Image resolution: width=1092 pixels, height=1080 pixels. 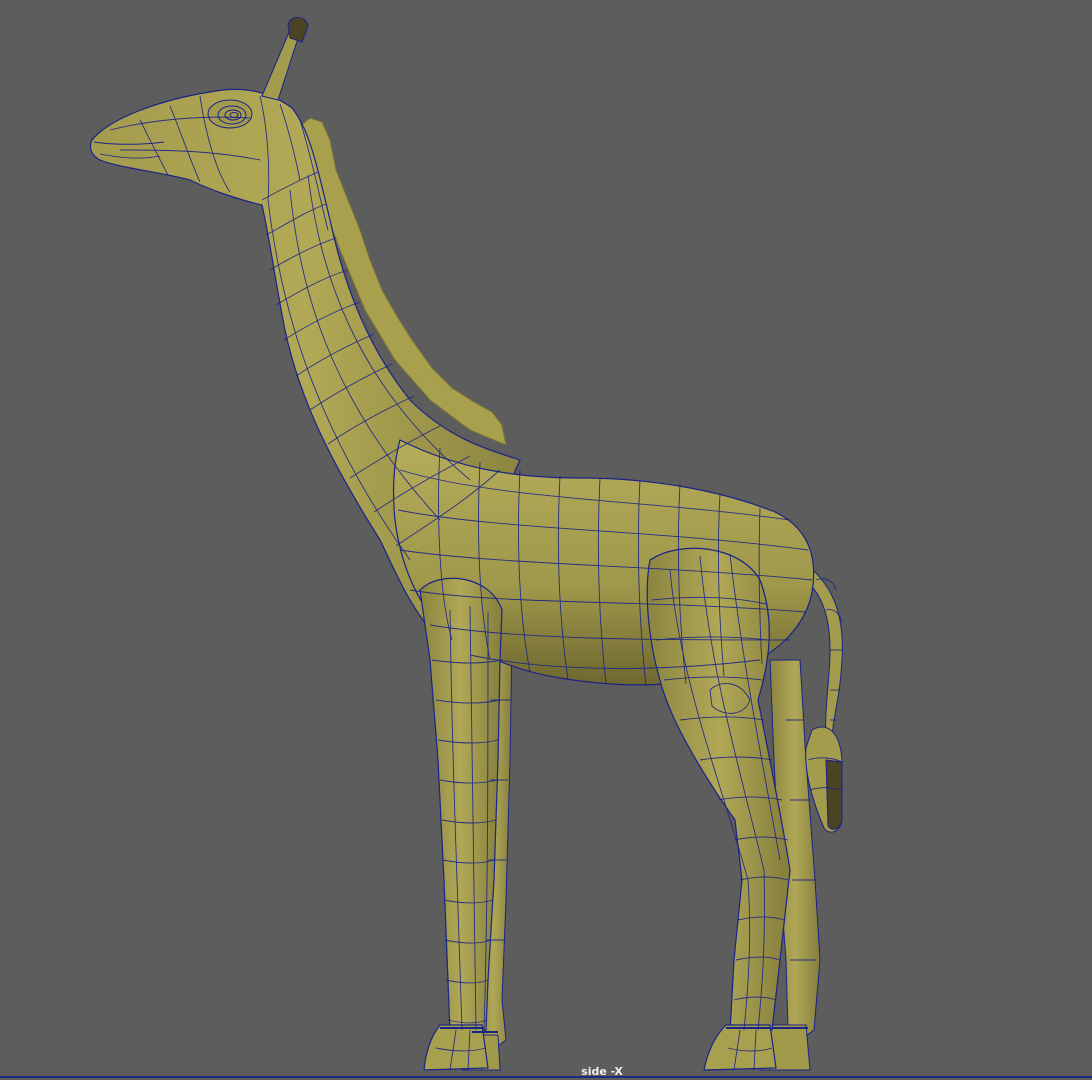 What do you see at coordinates (718, 809) in the screenshot?
I see `hind-leg` at bounding box center [718, 809].